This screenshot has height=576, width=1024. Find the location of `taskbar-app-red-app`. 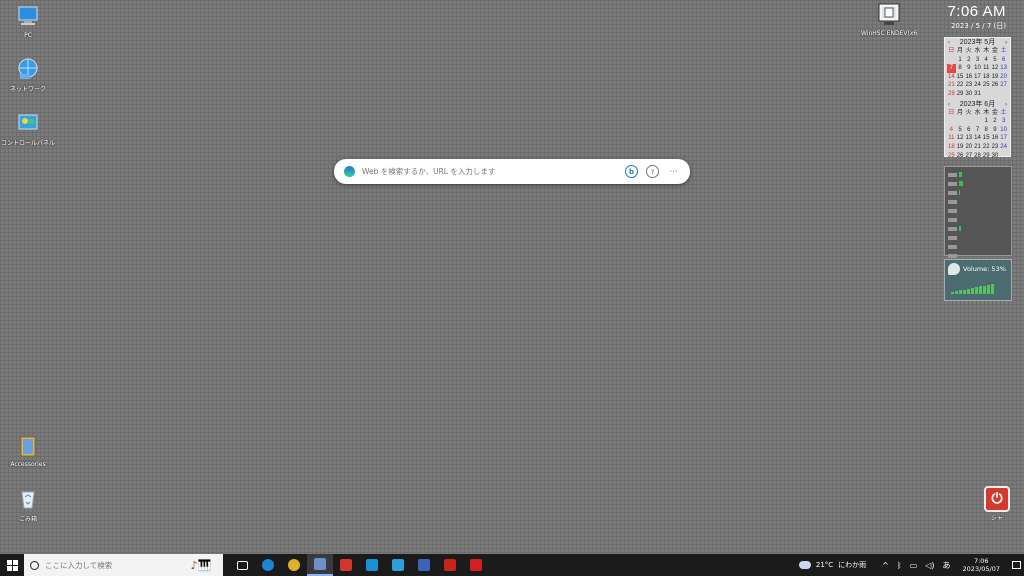

taskbar-app-red-app is located at coordinates (346, 565).